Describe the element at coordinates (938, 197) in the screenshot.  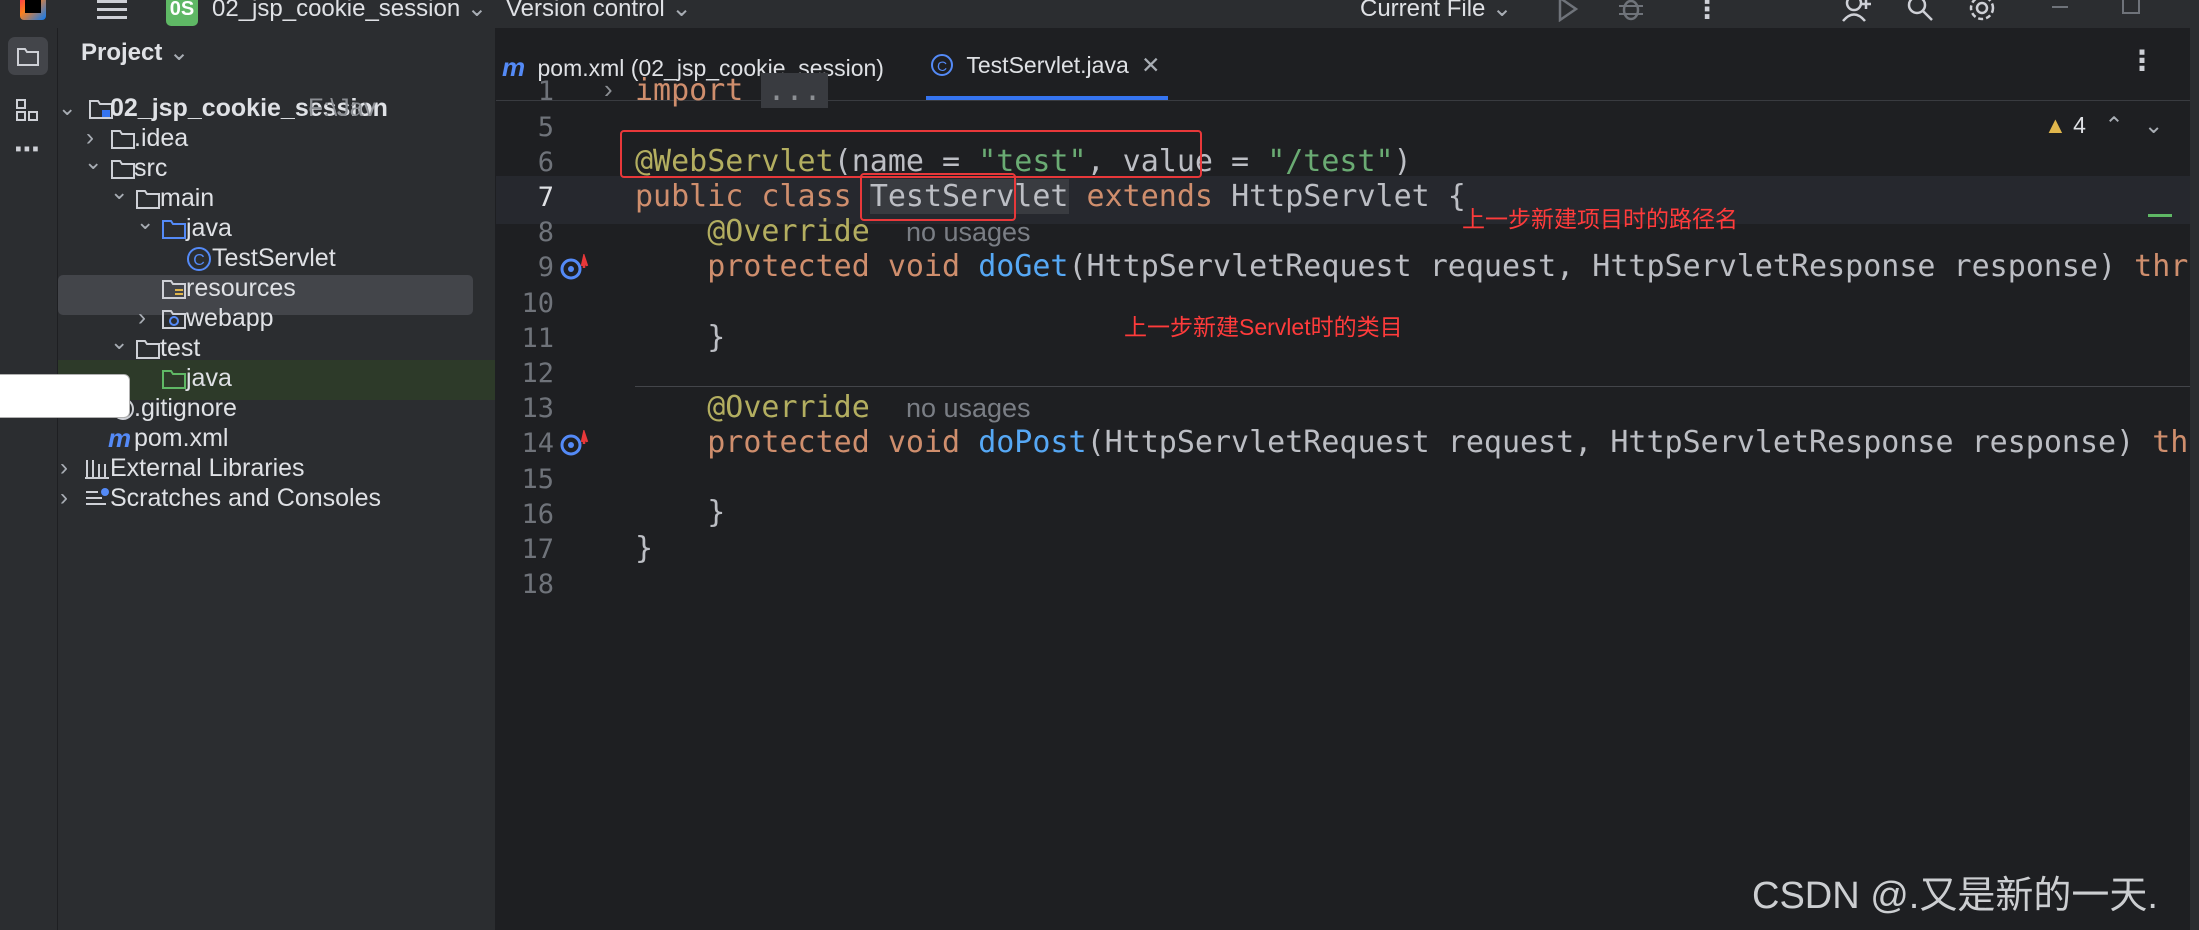
I see `annotation-box-class` at that location.